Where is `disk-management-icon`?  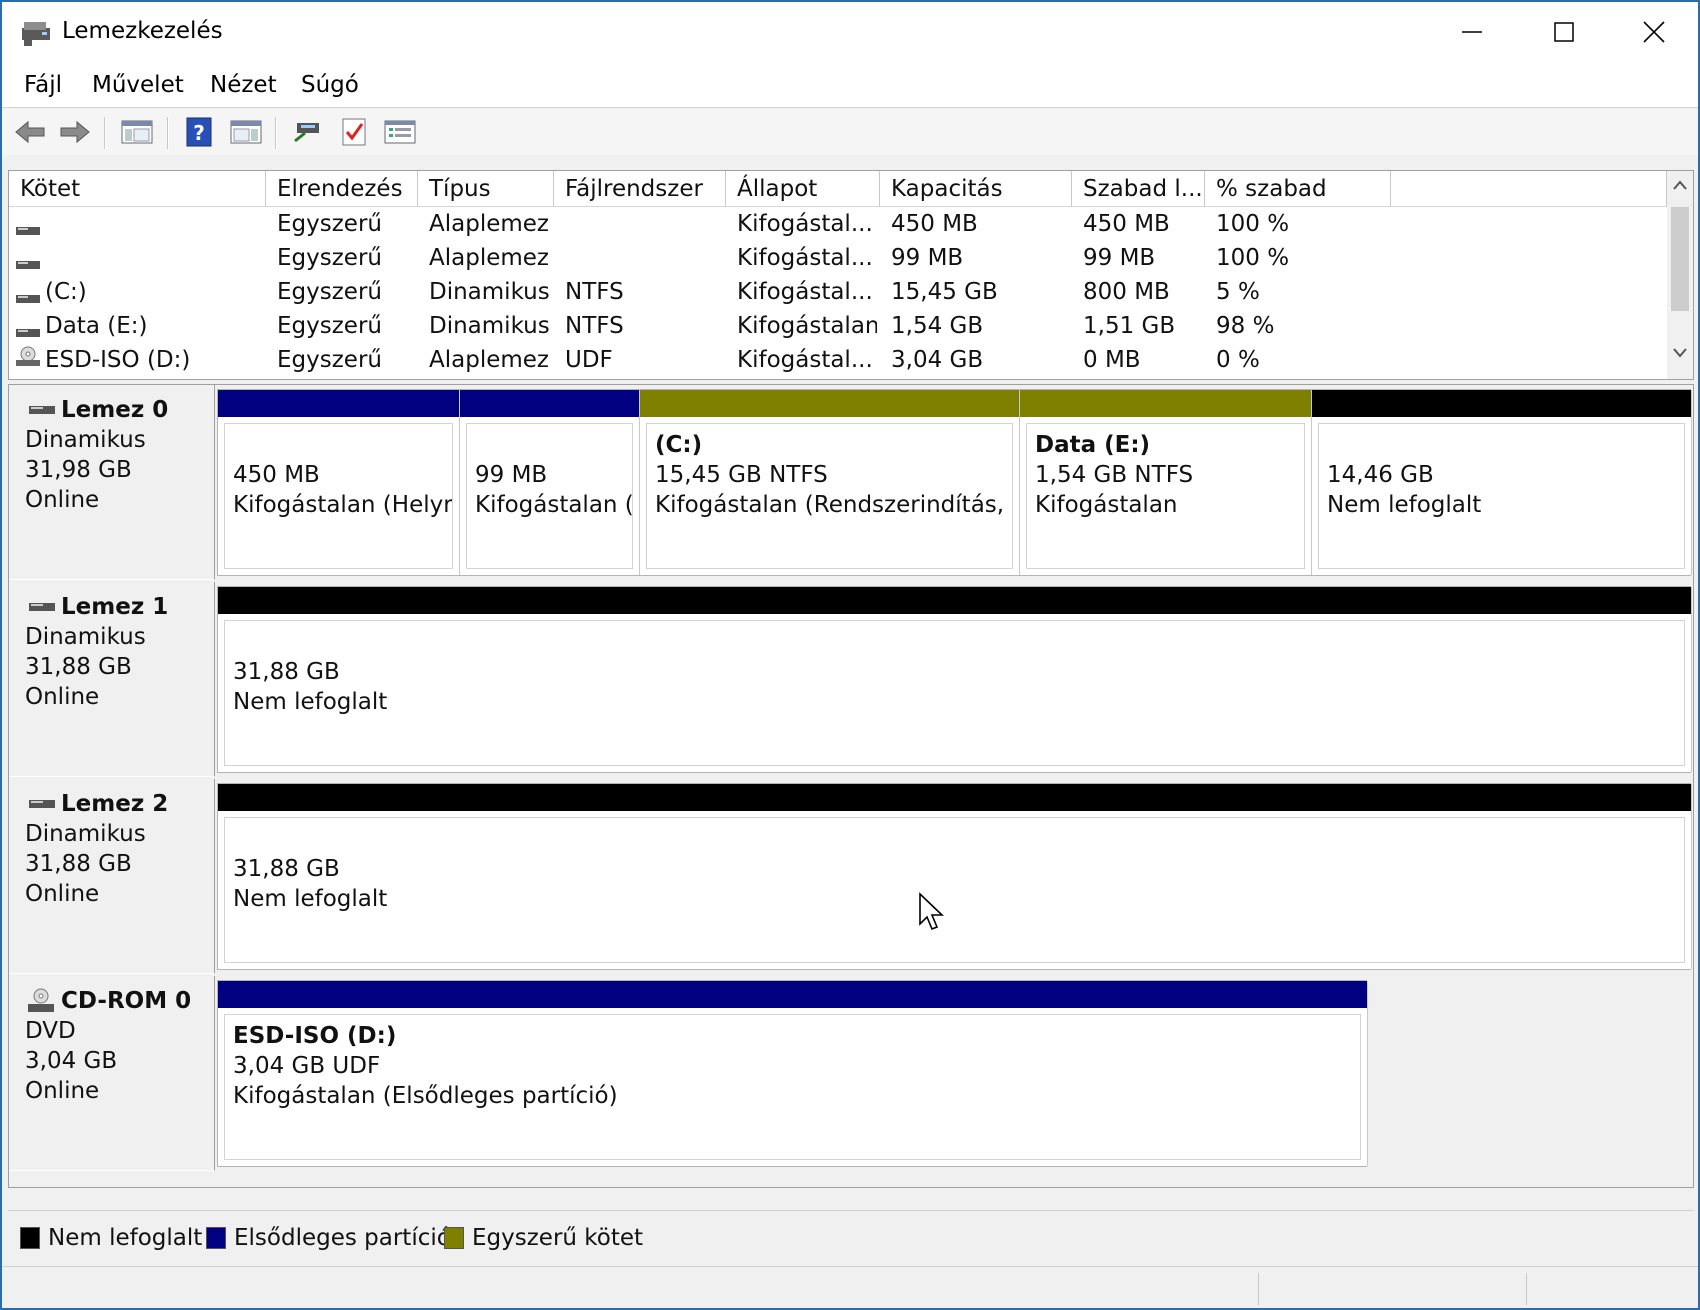 disk-management-icon is located at coordinates (36, 33).